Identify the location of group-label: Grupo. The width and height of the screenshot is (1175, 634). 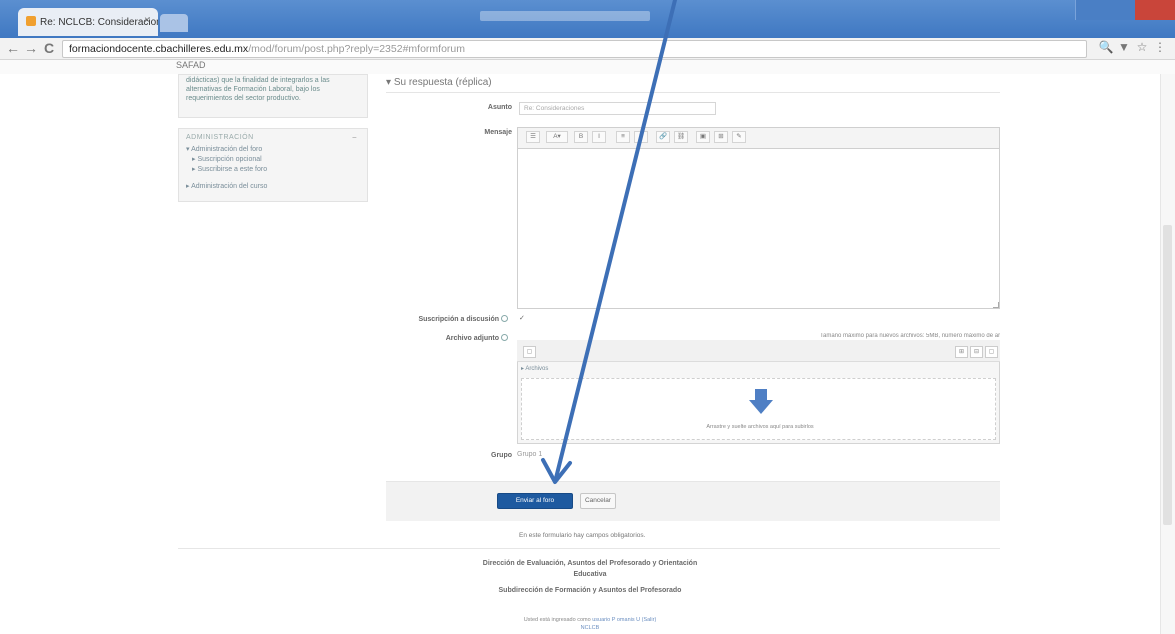
(501, 455).